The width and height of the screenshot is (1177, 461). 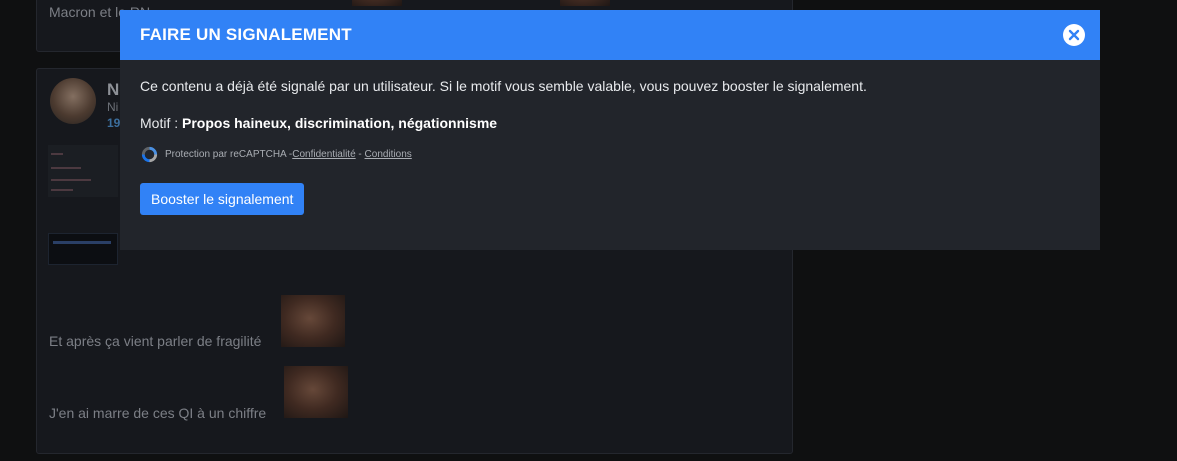 I want to click on avatar, so click(x=73, y=101).